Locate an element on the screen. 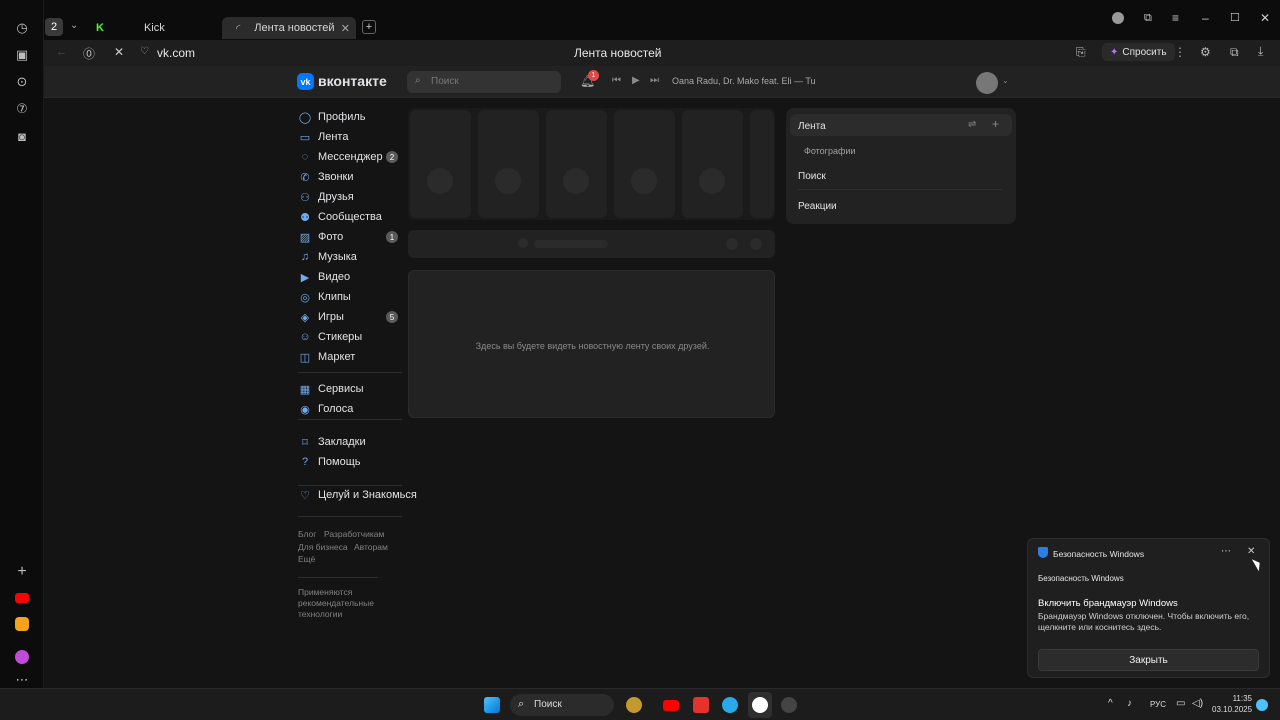 Image resolution: width=1280 pixels, height=720 pixels. vk-search-input: ⌕ Поиск is located at coordinates (484, 82).